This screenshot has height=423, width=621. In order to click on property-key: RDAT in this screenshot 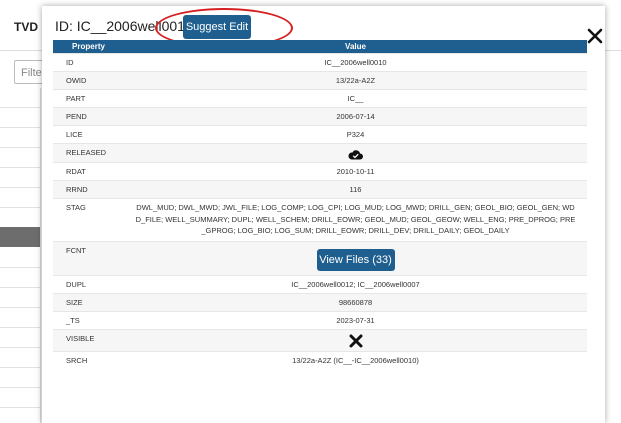, I will do `click(88, 171)`.